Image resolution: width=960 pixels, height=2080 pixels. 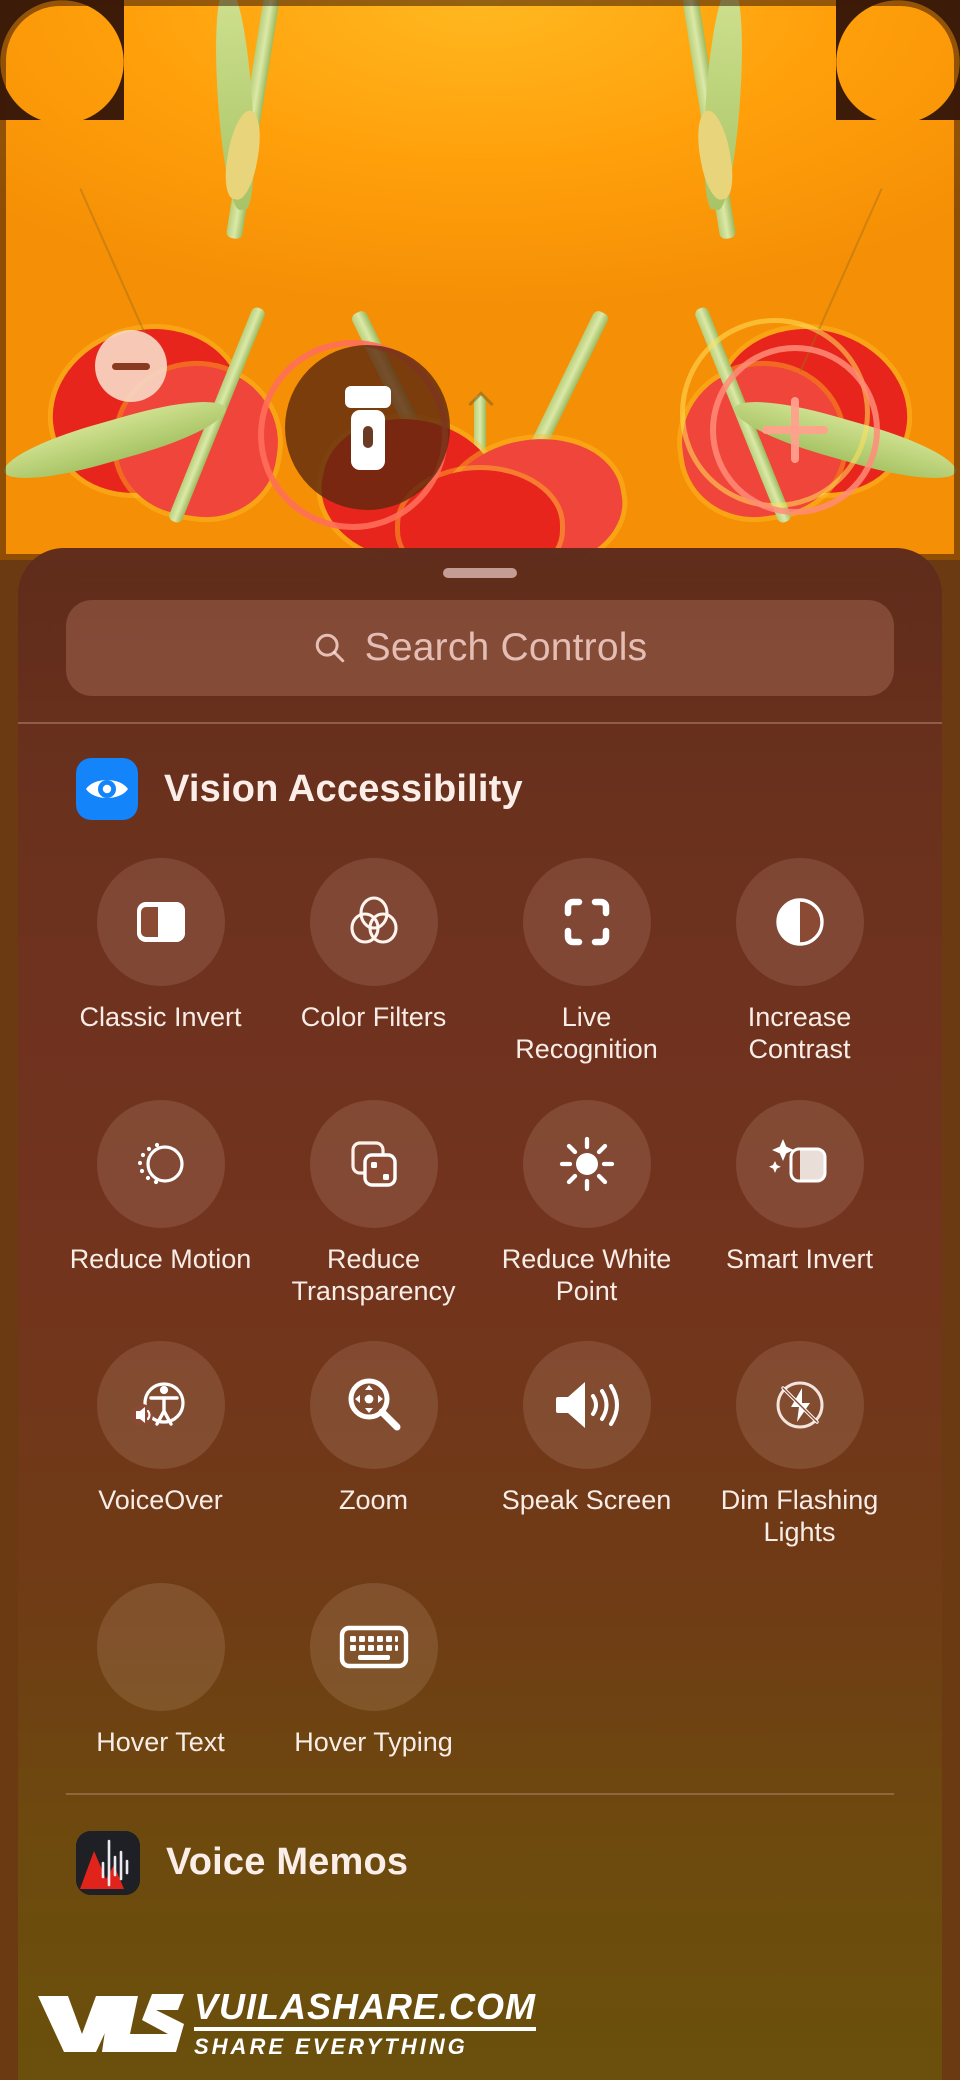 What do you see at coordinates (799, 1258) in the screenshot?
I see `control-label: Smart Invert` at bounding box center [799, 1258].